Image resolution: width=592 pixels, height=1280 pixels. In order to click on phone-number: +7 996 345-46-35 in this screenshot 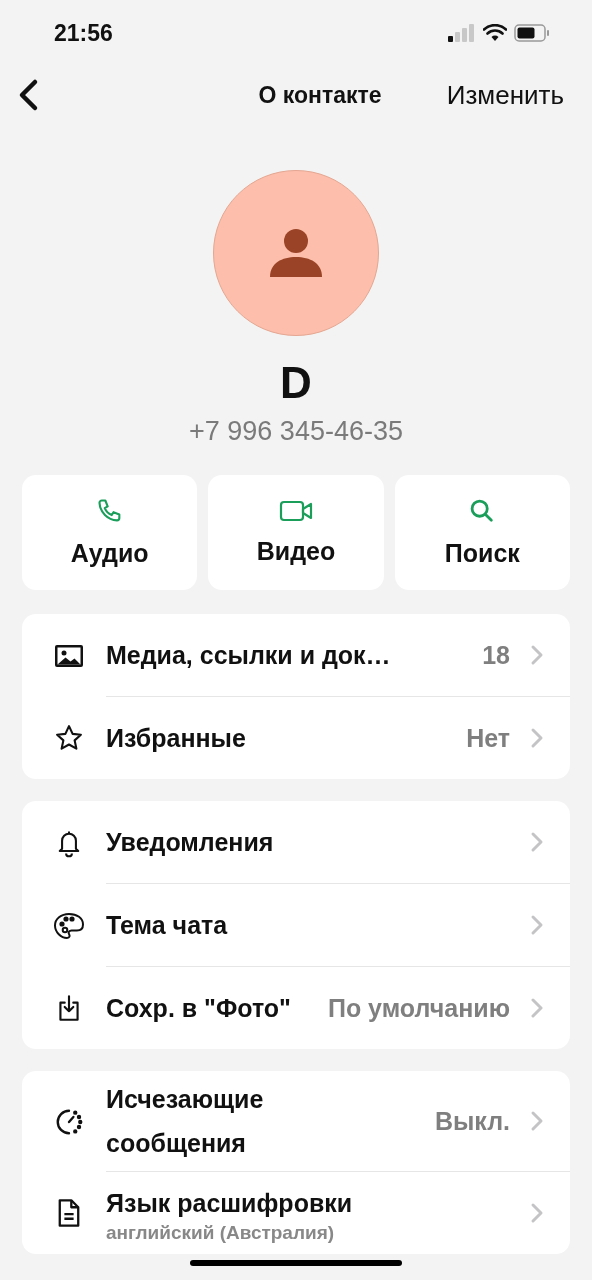, I will do `click(296, 431)`.